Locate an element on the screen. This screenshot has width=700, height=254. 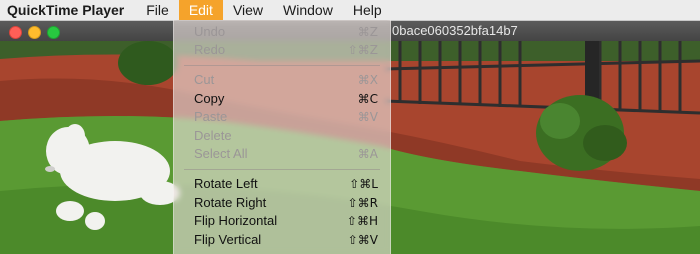
menu-view: View is located at coordinates (248, 10).